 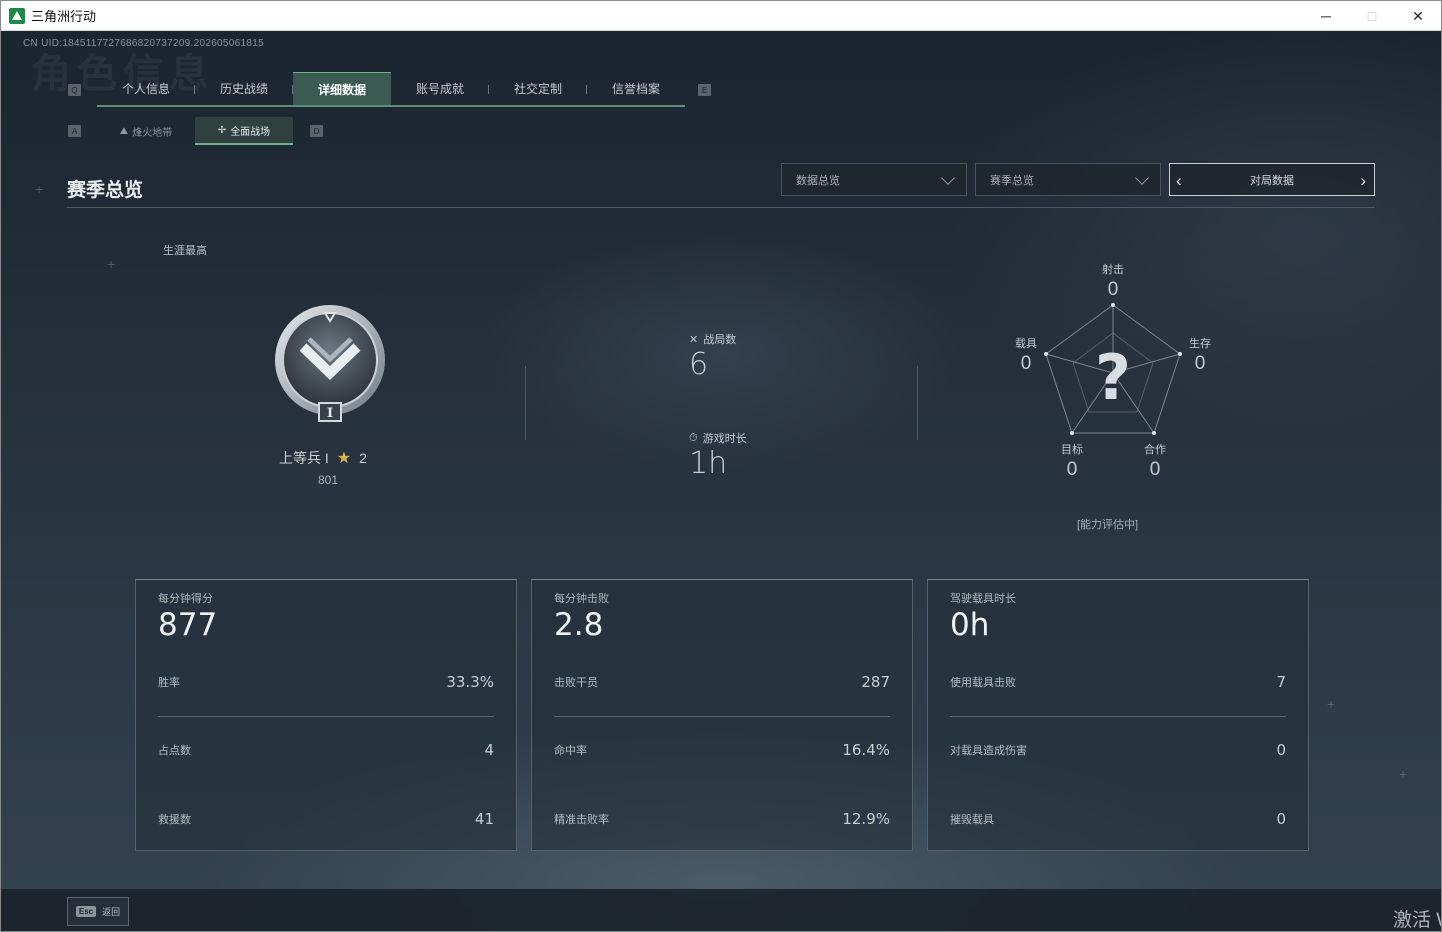 I want to click on ability-evaluating-note: [能力评估中], so click(x=1108, y=525).